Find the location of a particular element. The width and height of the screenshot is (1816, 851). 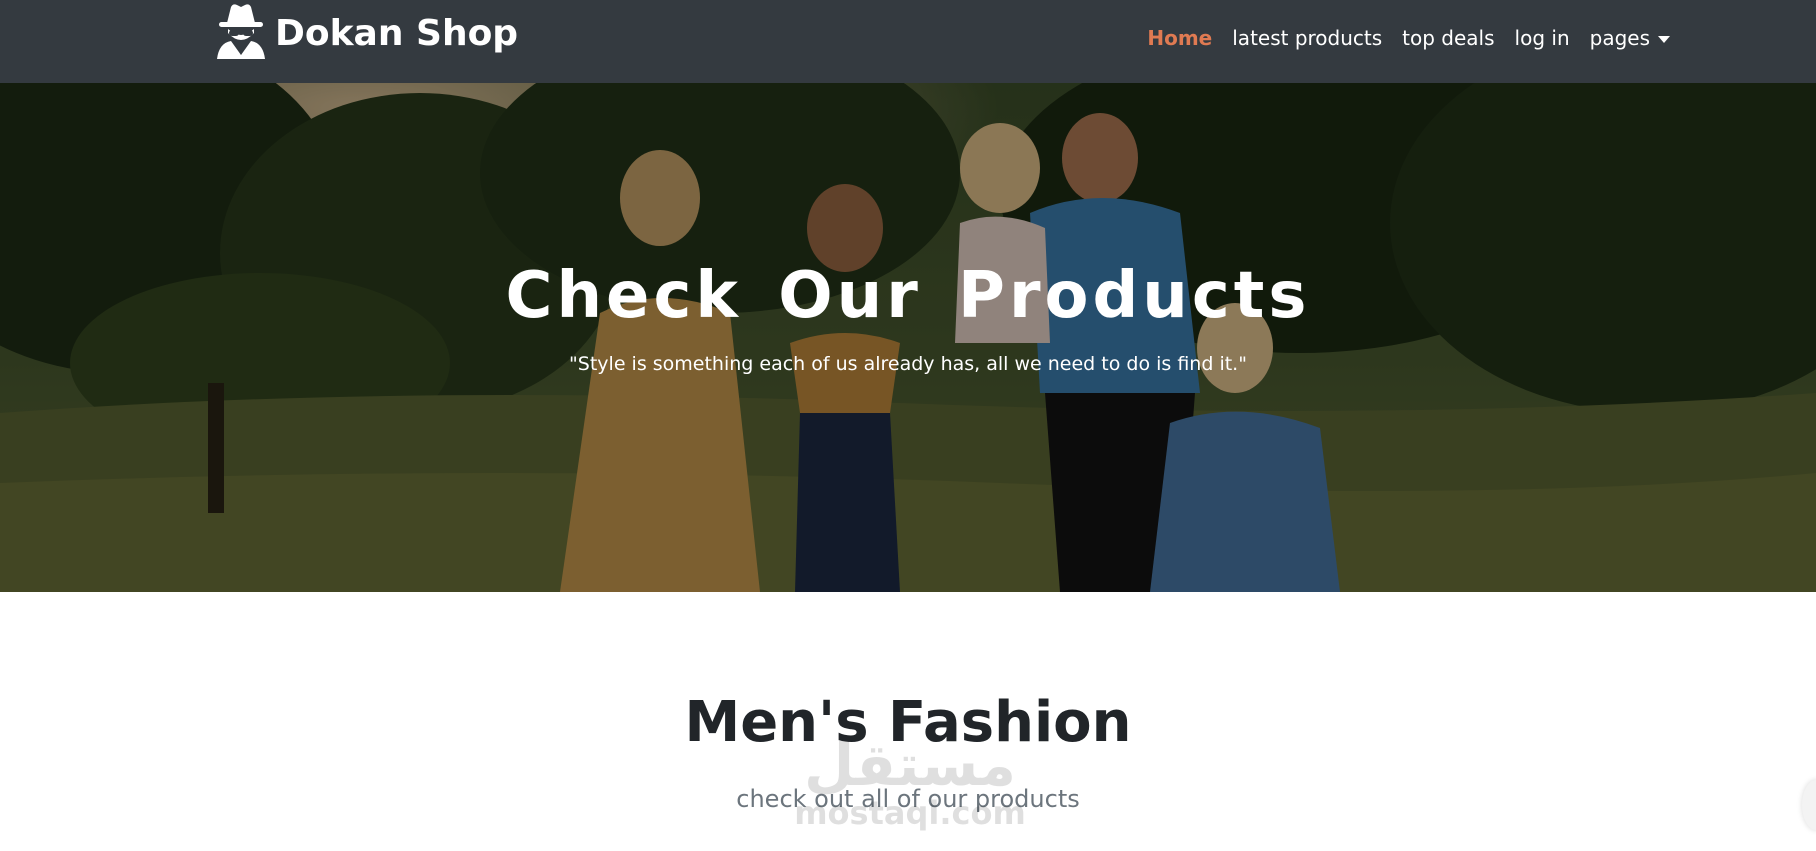

brand-link: Dokan Shop is located at coordinates (366, 33).